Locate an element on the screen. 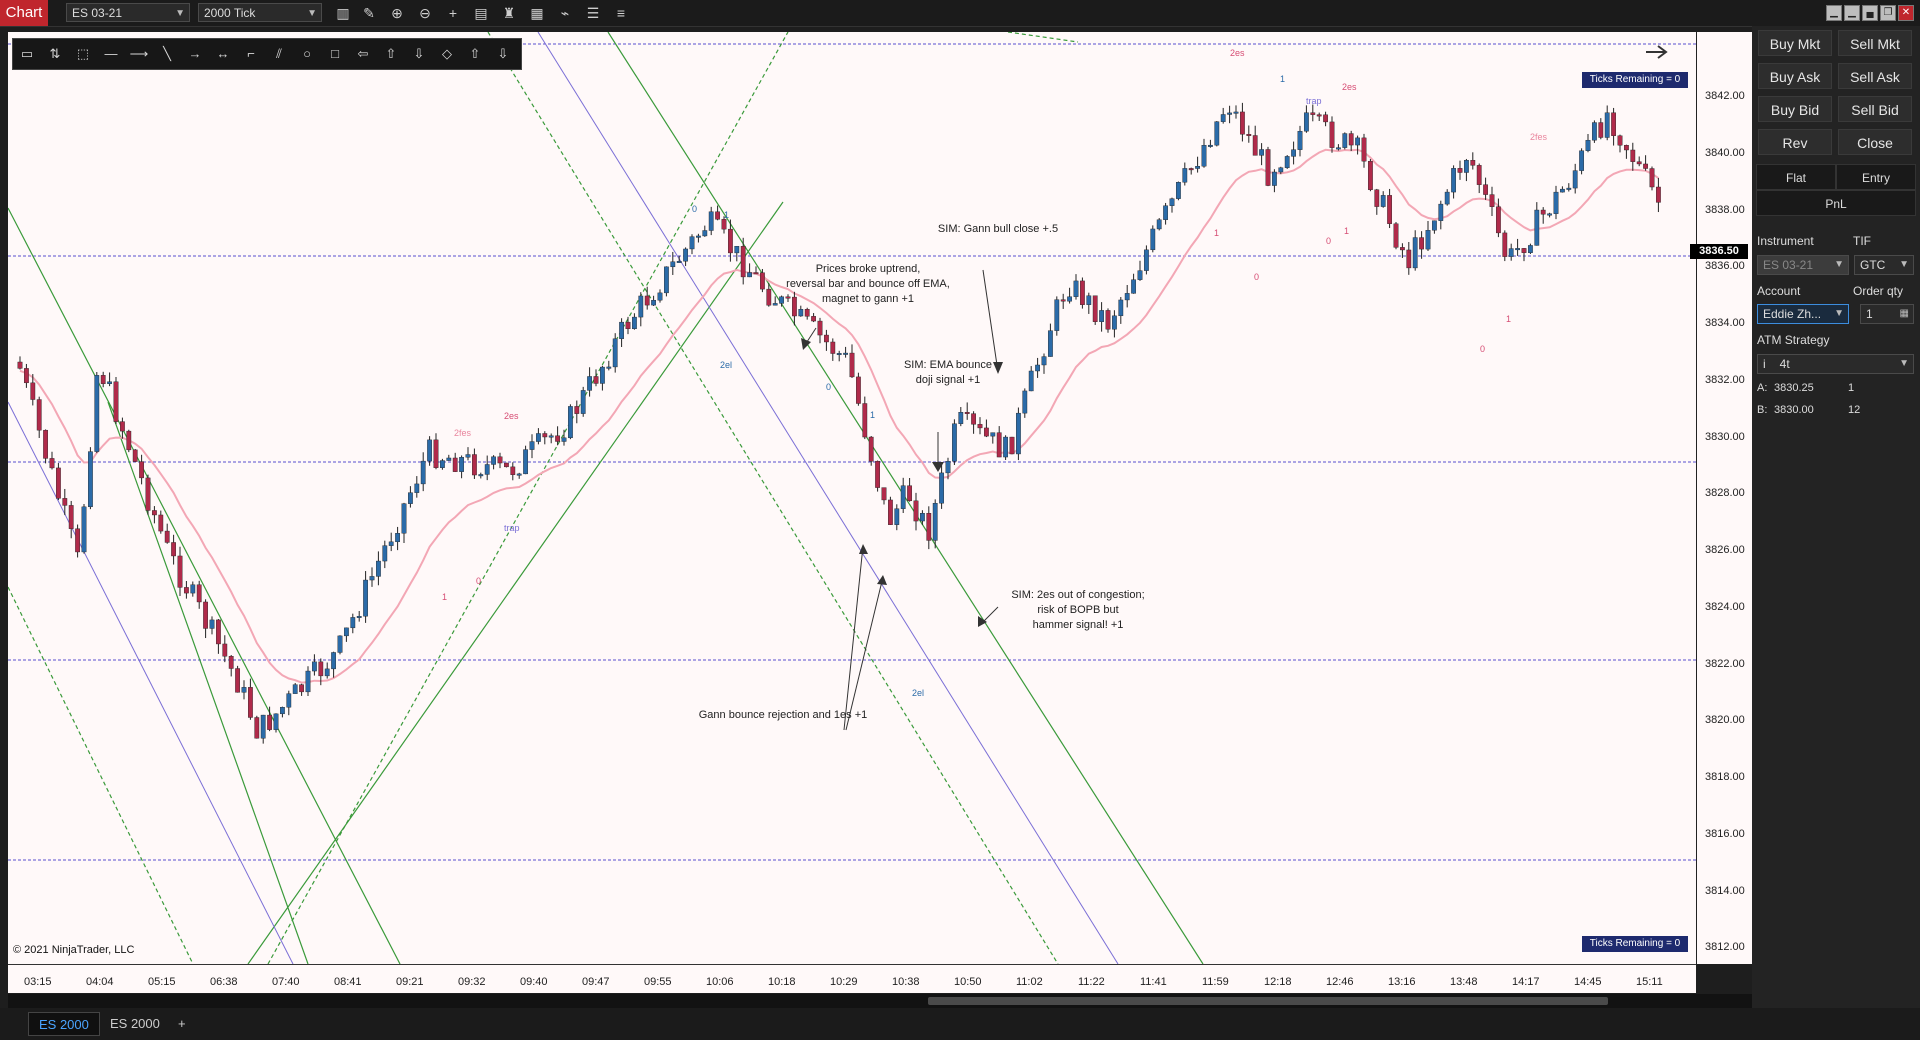 This screenshot has width=1920, height=1040. sell-mkt-button: Sell Mkt is located at coordinates (1875, 43).